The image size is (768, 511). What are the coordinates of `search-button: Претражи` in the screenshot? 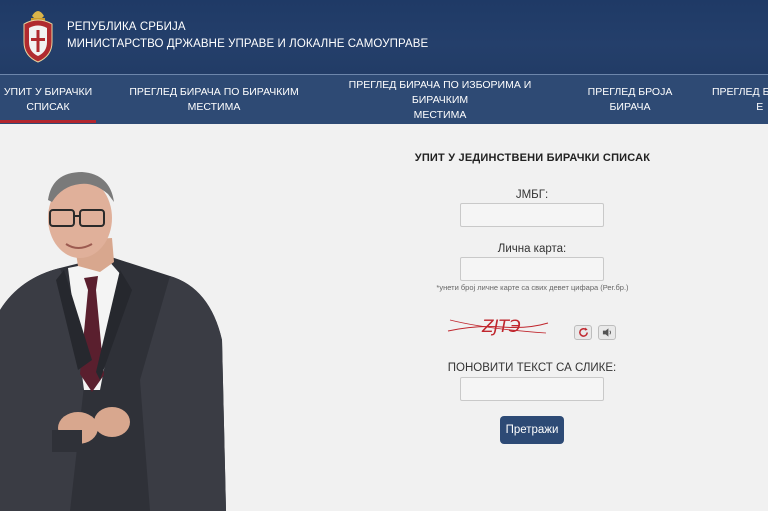 It's located at (532, 430).